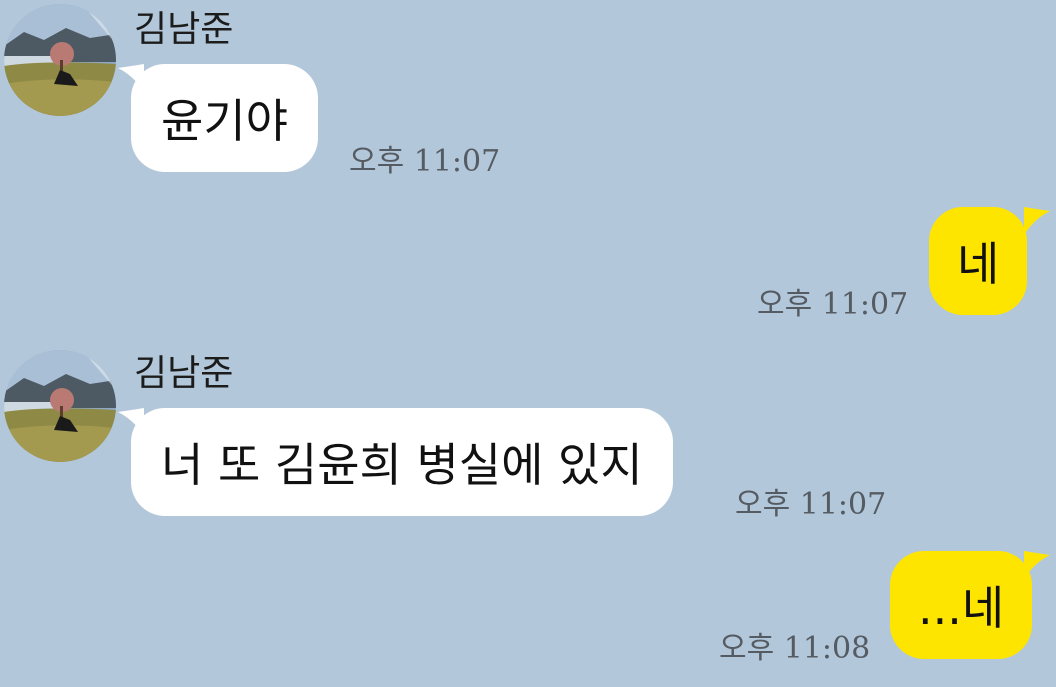  What do you see at coordinates (961, 608) in the screenshot?
I see `message-text: ...네` at bounding box center [961, 608].